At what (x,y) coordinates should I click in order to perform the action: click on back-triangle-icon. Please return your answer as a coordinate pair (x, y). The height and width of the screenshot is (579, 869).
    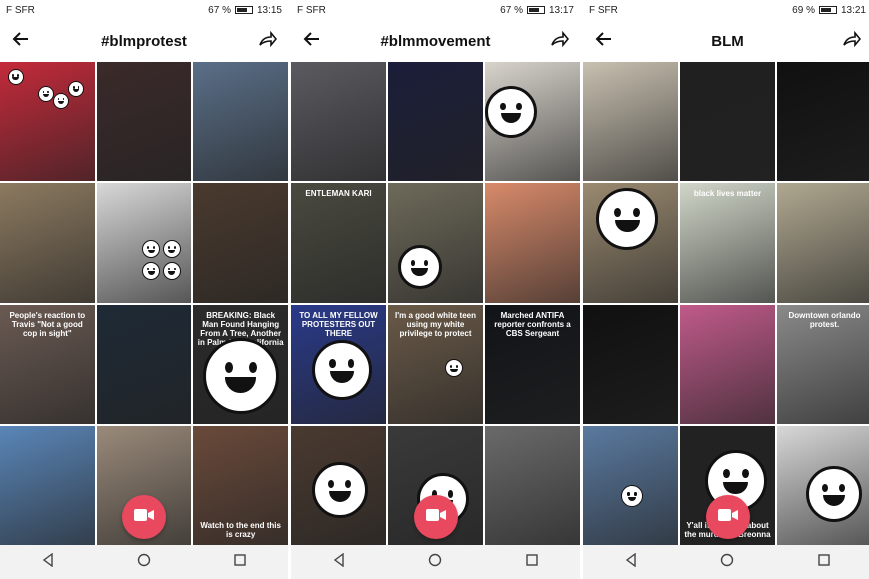
    Looking at the image, I should click on (48, 562).